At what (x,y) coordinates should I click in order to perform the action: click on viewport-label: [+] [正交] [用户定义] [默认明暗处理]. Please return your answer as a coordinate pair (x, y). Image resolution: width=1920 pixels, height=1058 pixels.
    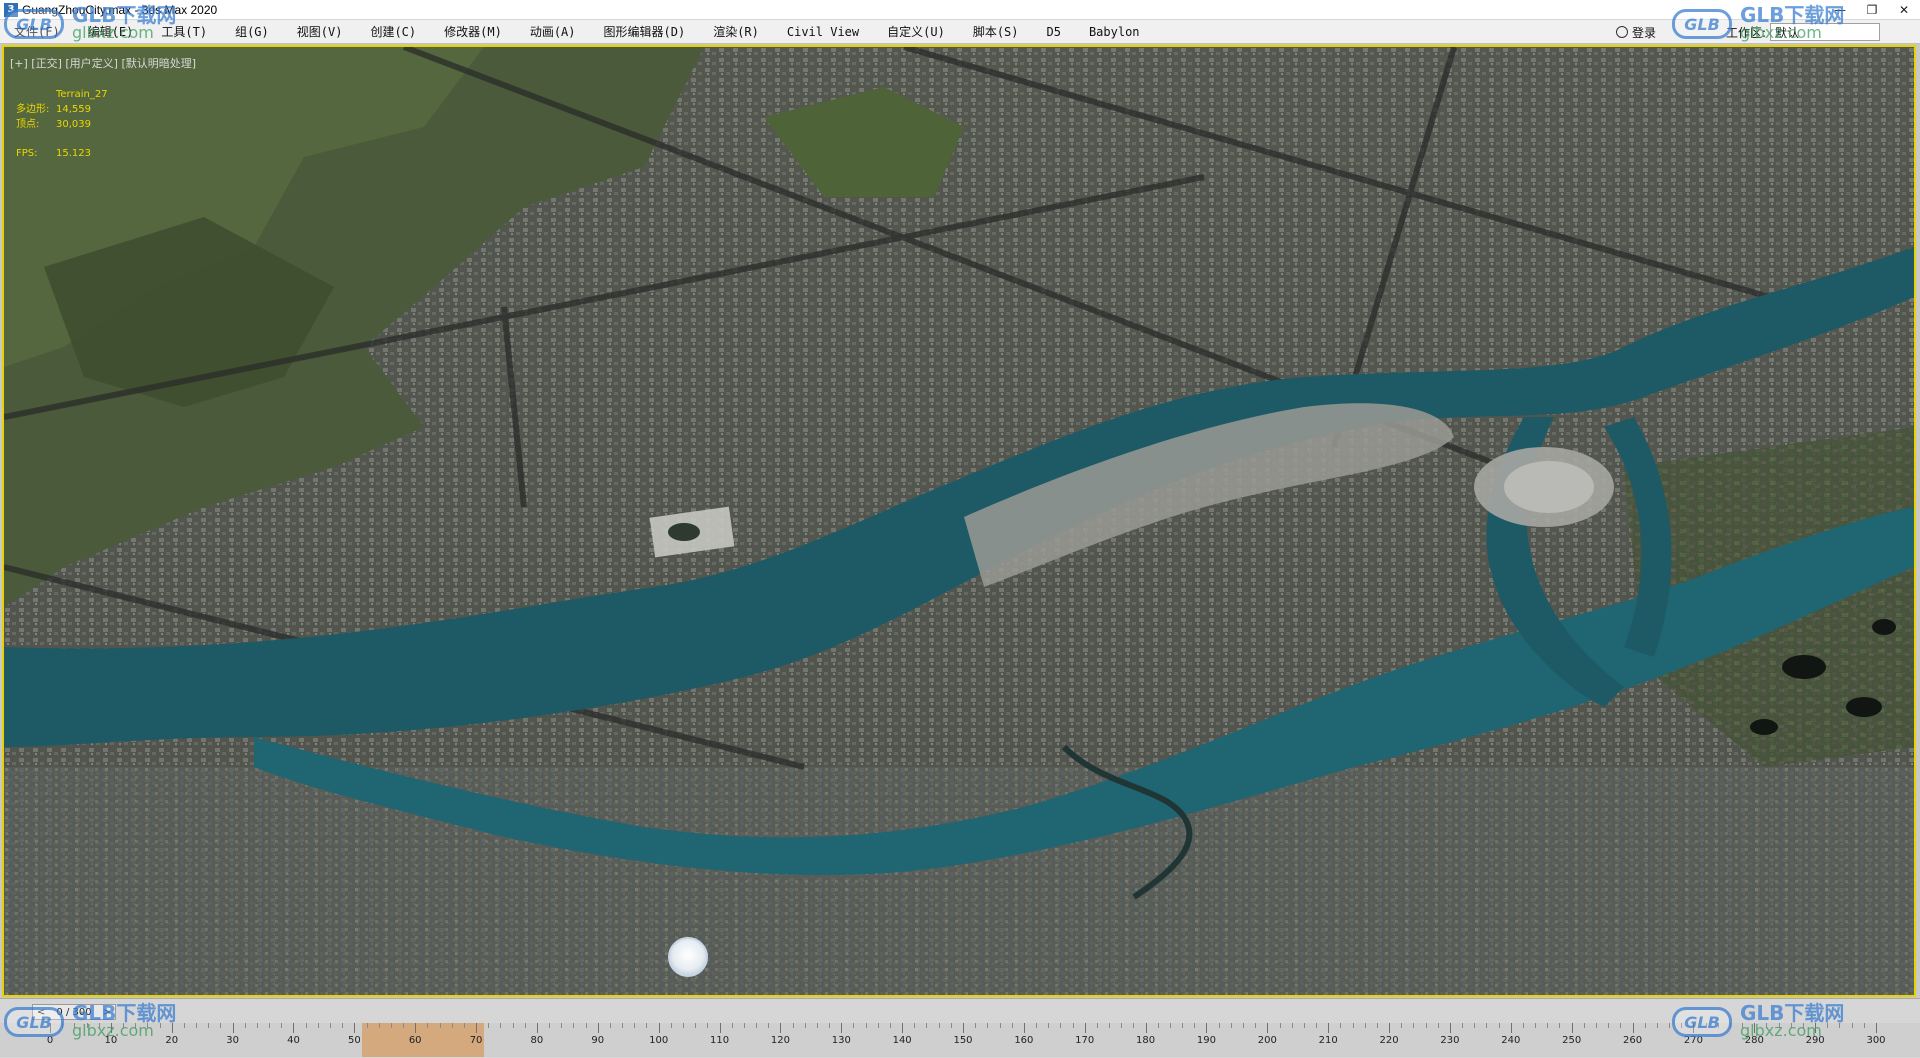
    Looking at the image, I should click on (103, 63).